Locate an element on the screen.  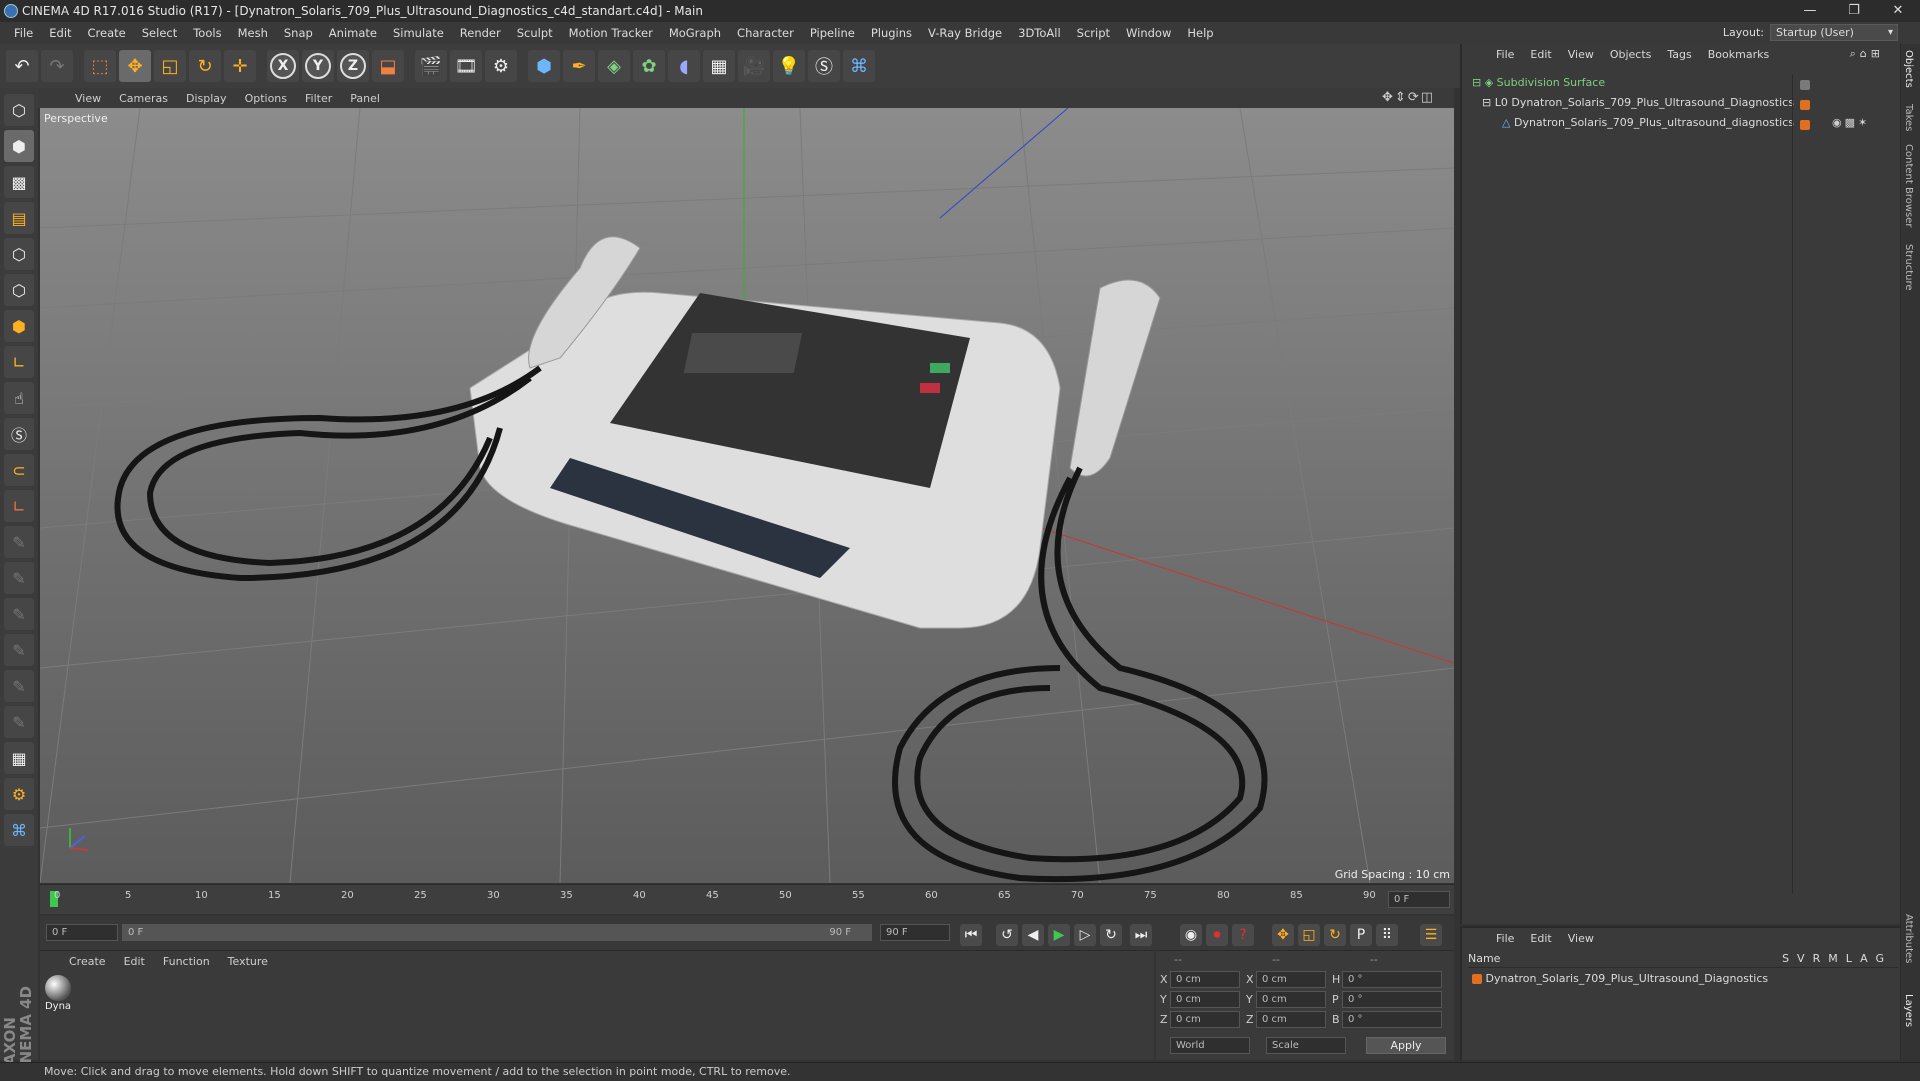
side-tab-structure: Structure is located at coordinates (1908, 267).